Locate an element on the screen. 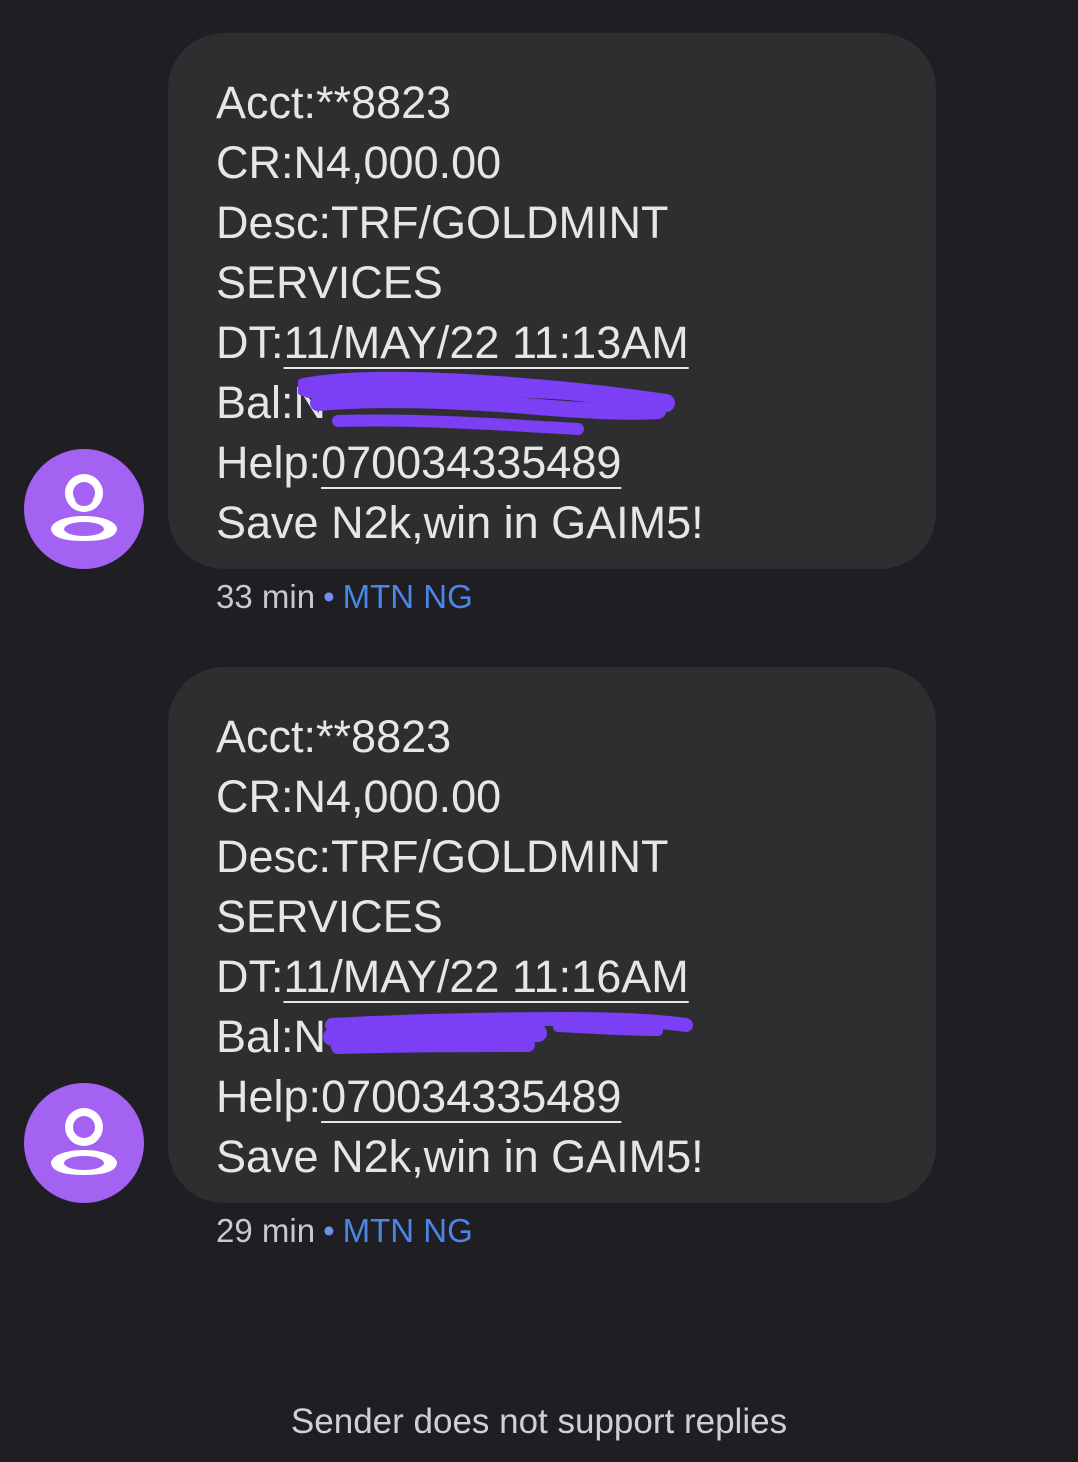  message-time: 29 min is located at coordinates (266, 1230).